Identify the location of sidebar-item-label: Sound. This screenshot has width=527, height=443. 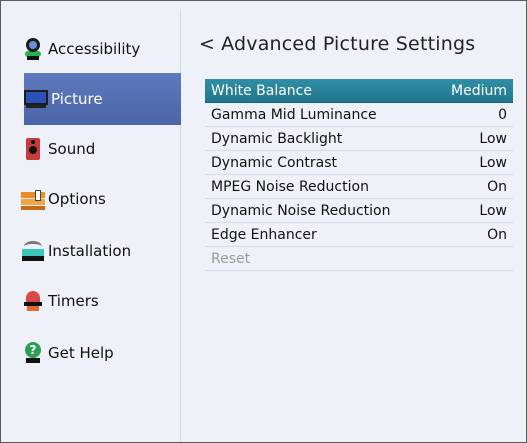
(72, 149).